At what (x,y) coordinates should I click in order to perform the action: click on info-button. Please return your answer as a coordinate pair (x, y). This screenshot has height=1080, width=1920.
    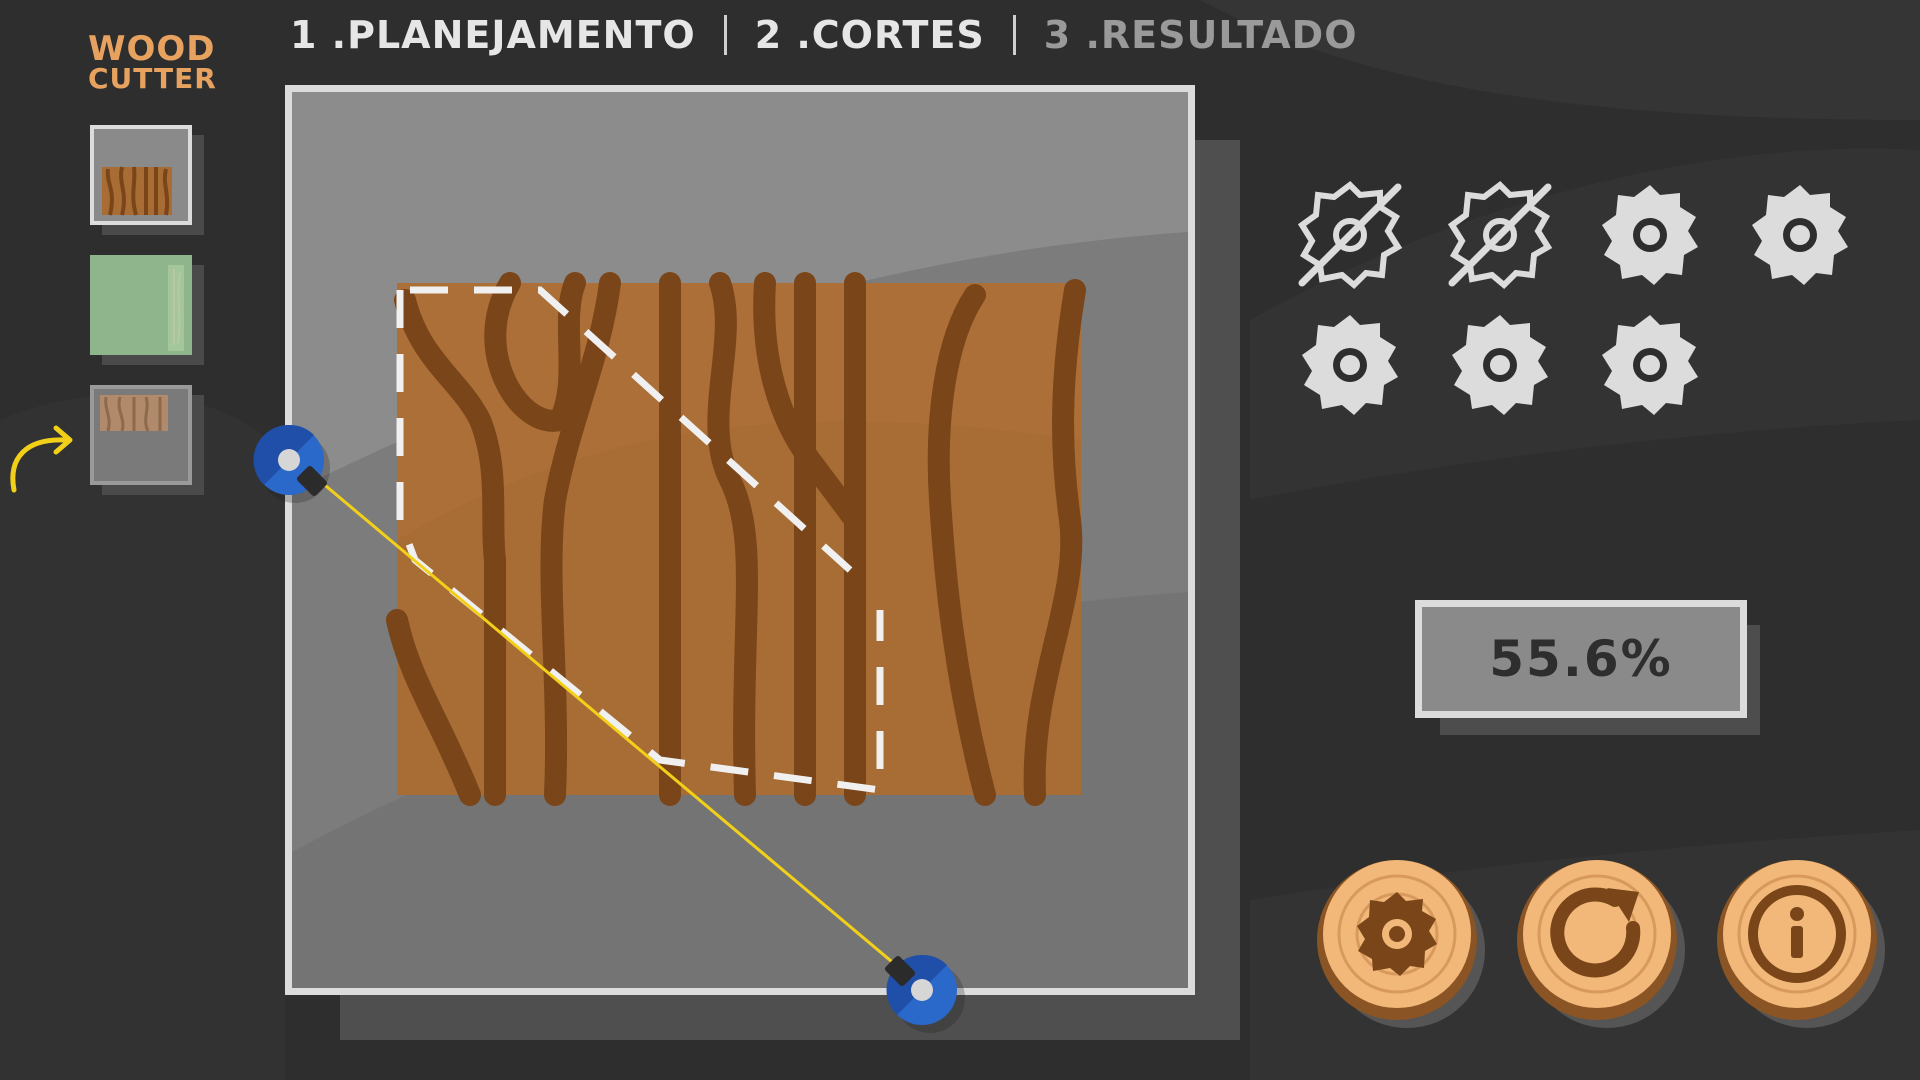
    Looking at the image, I should click on (1800, 943).